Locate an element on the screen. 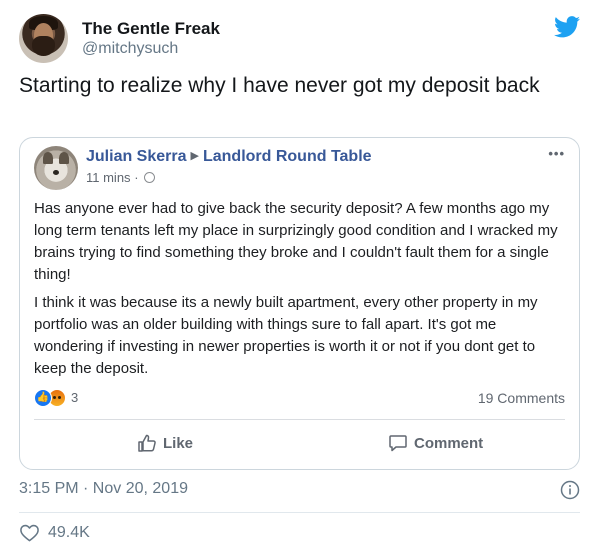  like-button: Like is located at coordinates (165, 443).